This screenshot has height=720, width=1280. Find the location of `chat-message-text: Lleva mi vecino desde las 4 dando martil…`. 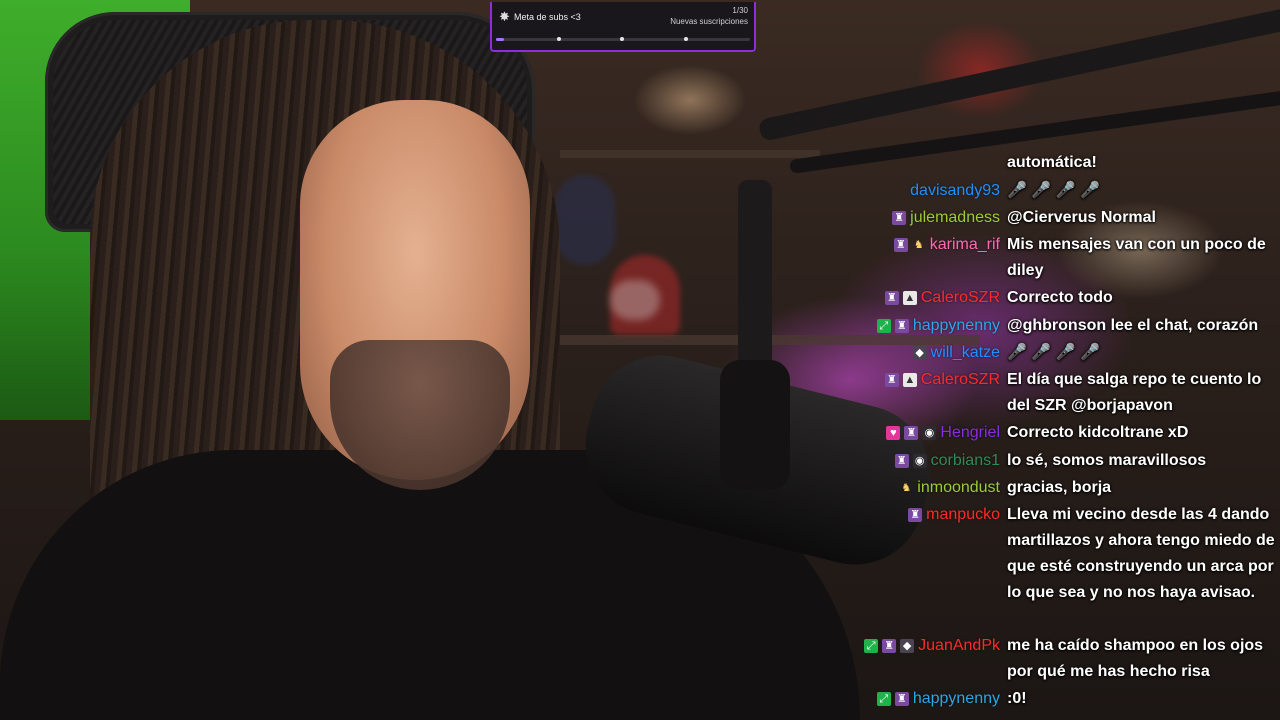

chat-message-text: Lleva mi vecino desde las 4 dando martil… is located at coordinates (1141, 553).